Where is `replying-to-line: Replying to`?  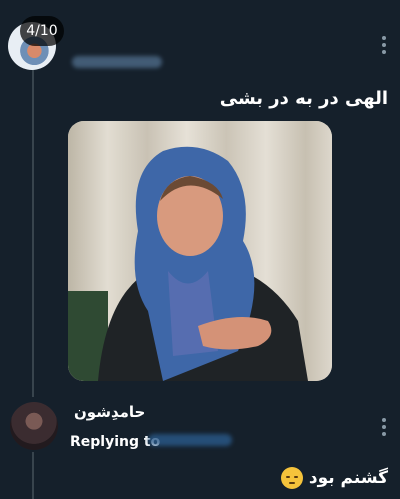
replying-to-line: Replying to is located at coordinates (115, 442).